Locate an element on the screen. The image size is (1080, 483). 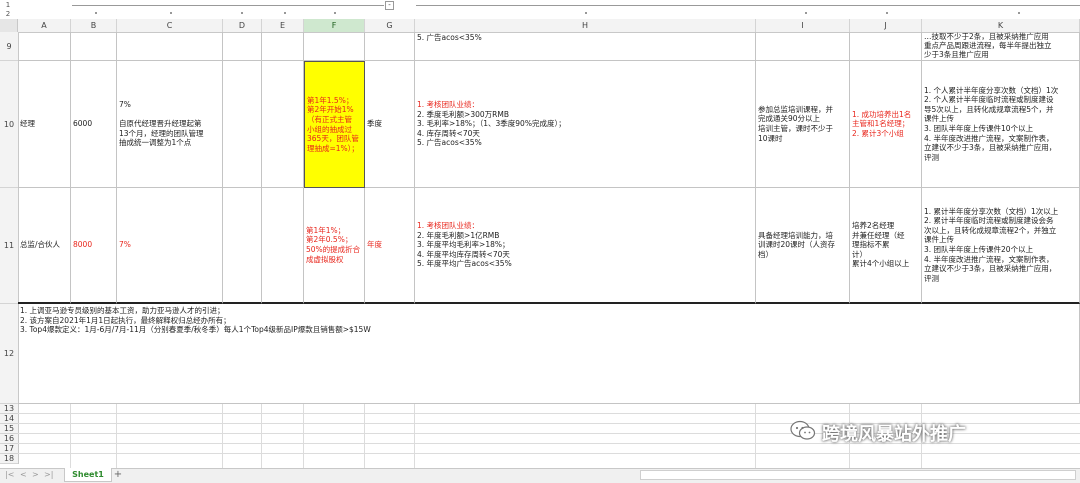
row-header-14: 14 is located at coordinates (9, 419).